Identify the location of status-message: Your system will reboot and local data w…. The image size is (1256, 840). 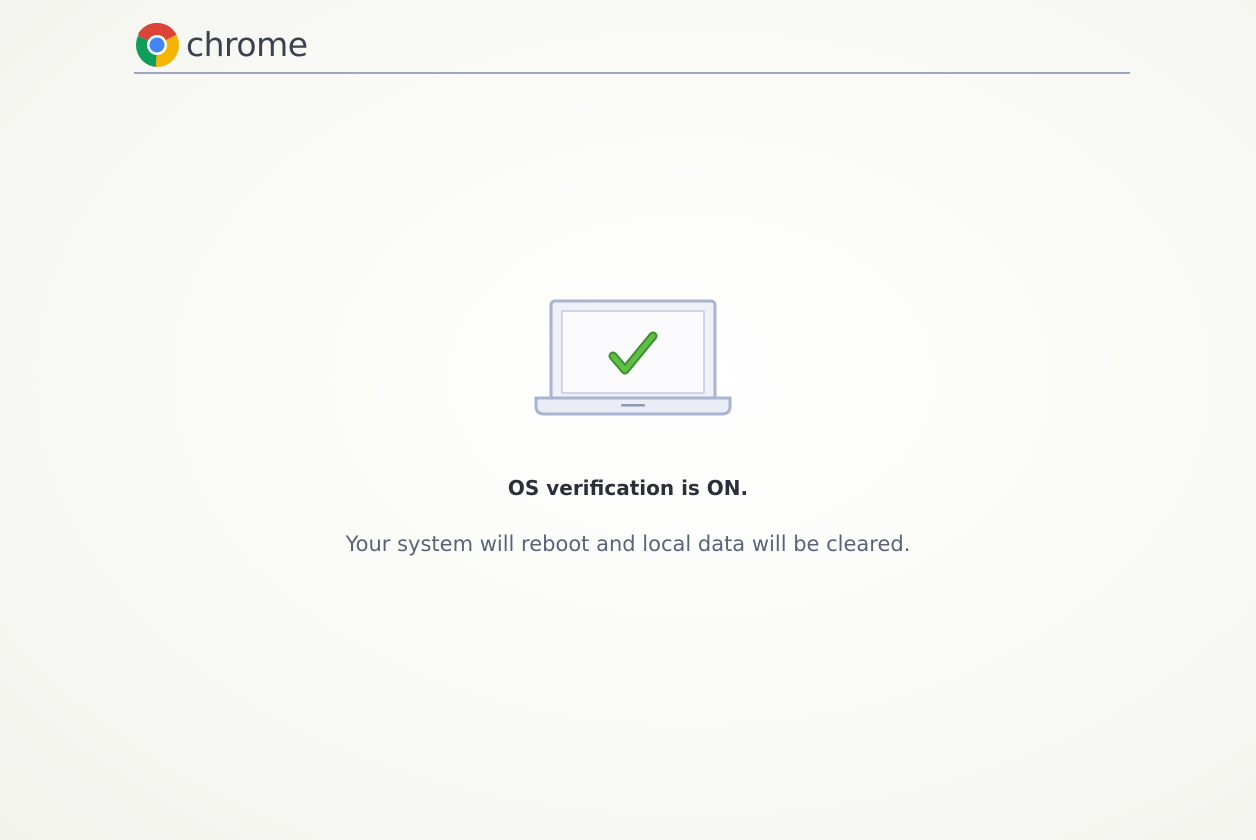
(628, 544).